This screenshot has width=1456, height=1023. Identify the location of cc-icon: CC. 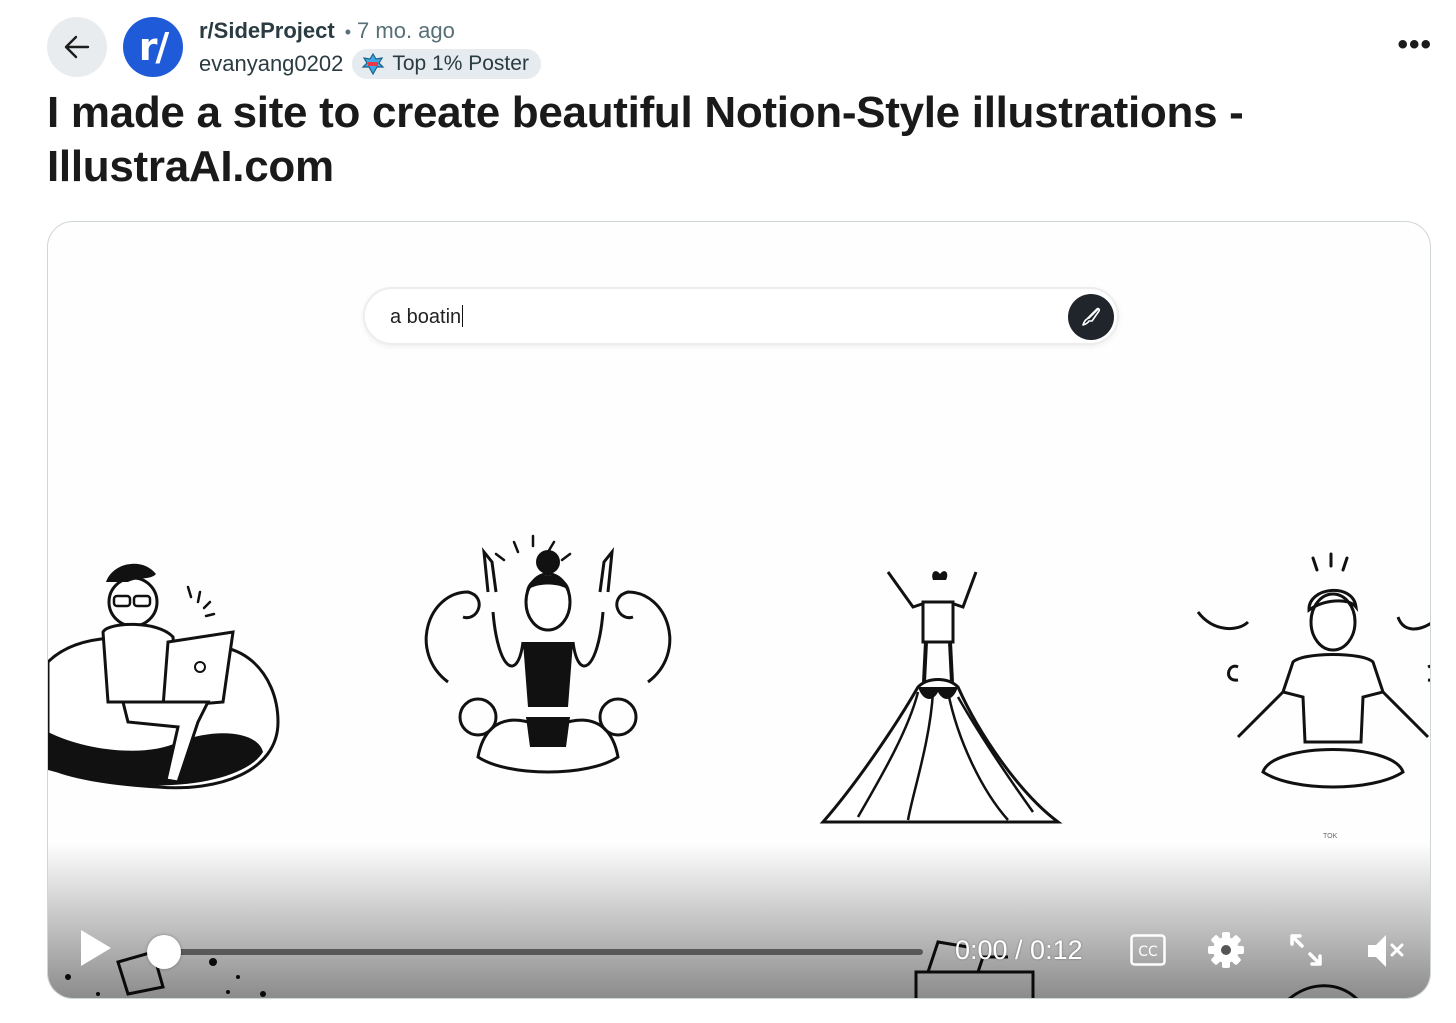
(1148, 950).